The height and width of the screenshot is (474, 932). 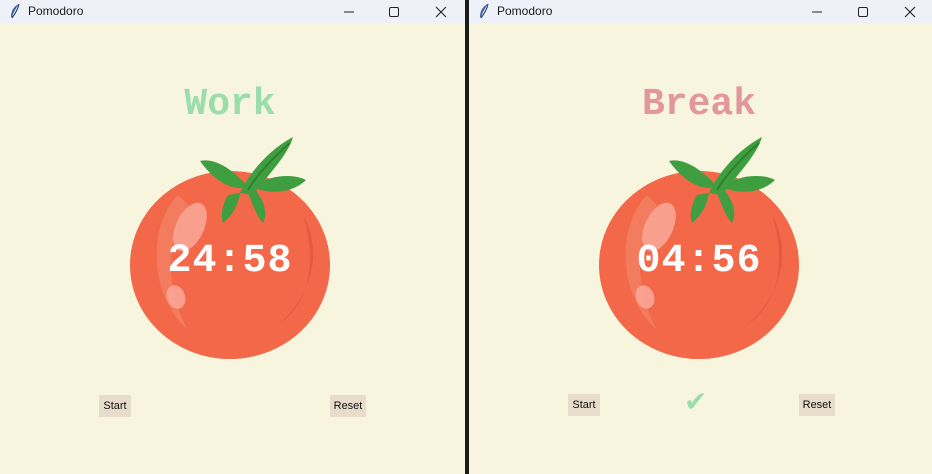 I want to click on timer-display: 24:58, so click(x=230, y=261).